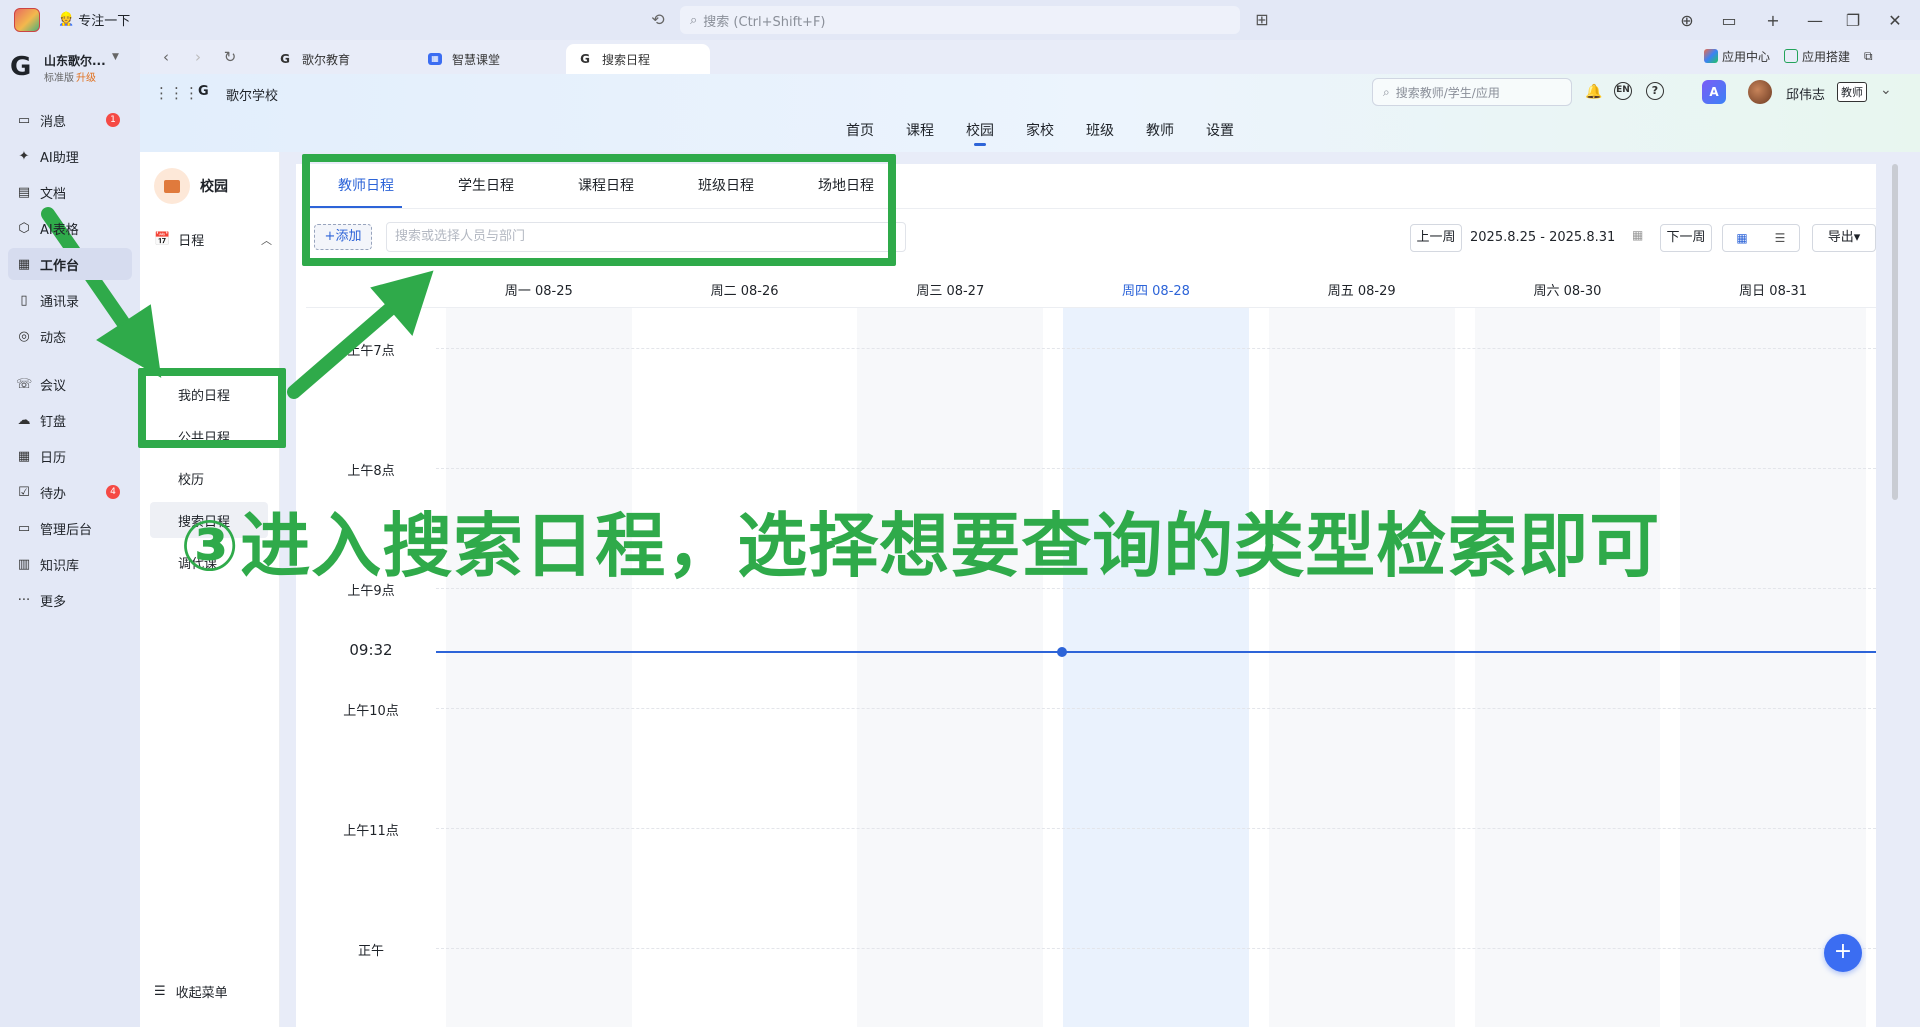 The width and height of the screenshot is (1920, 1027). What do you see at coordinates (1030, 57) in the screenshot?
I see `browser-tab-bar` at bounding box center [1030, 57].